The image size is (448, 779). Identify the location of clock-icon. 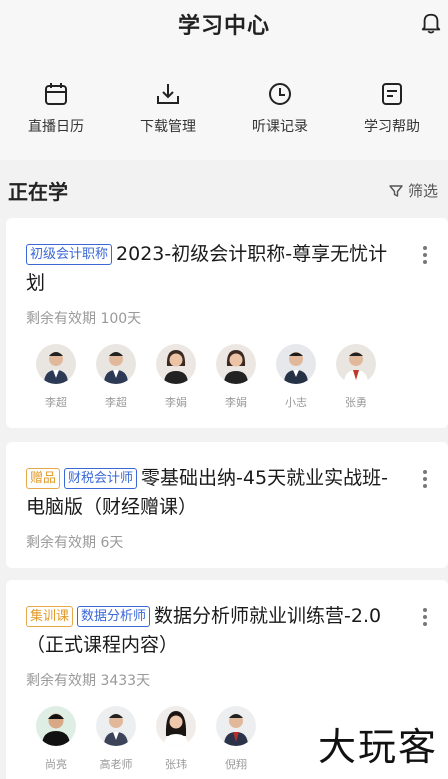
(280, 94).